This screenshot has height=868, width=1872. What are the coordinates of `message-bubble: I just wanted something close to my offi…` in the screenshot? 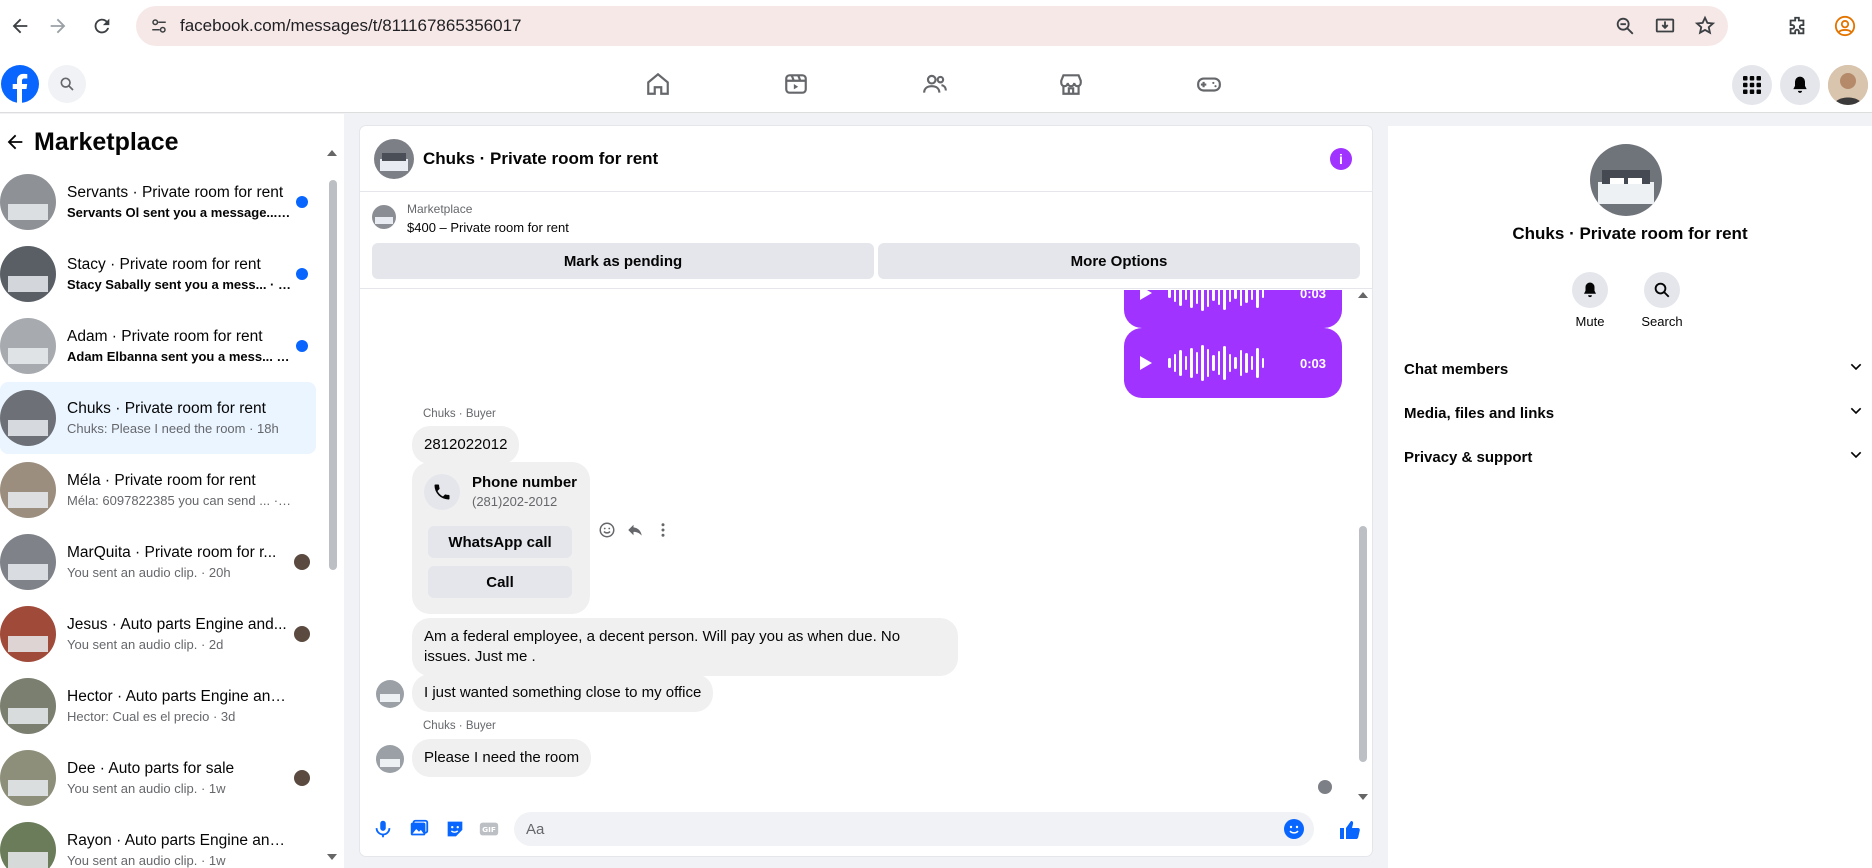 It's located at (563, 693).